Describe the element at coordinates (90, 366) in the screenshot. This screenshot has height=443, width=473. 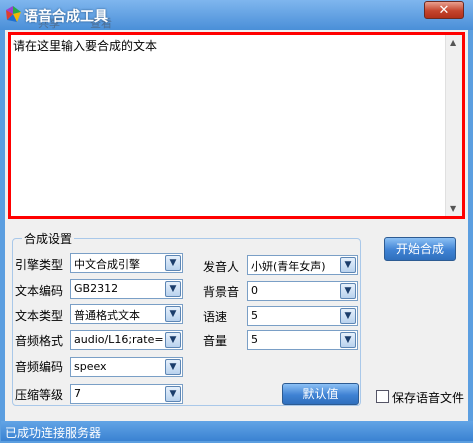
I see `audio-codec-value: speex` at that location.